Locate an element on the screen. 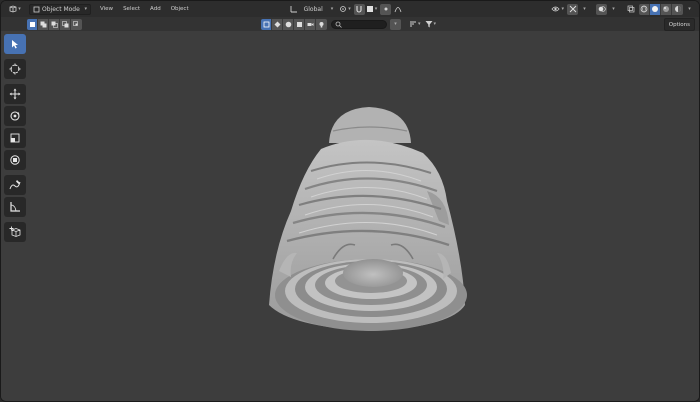  selection-mode-group is located at coordinates (54, 24).